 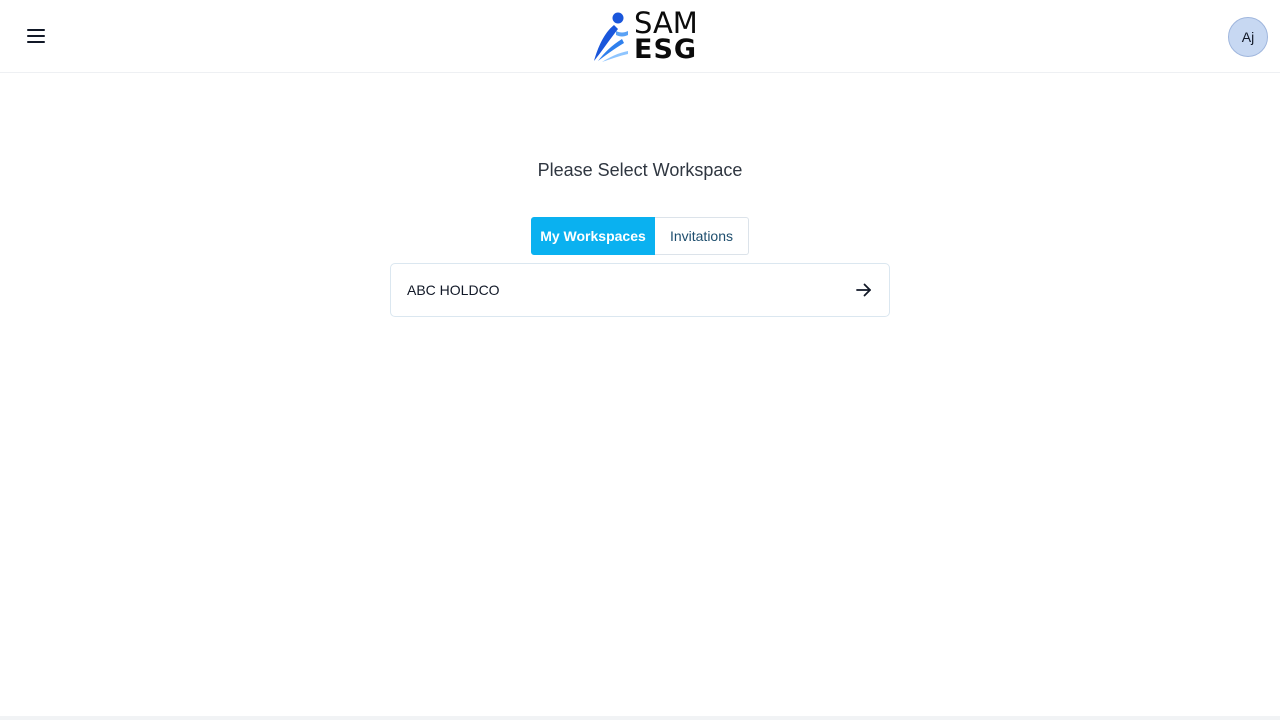 What do you see at coordinates (640, 170) in the screenshot?
I see `page-title: Please Select Workspace` at bounding box center [640, 170].